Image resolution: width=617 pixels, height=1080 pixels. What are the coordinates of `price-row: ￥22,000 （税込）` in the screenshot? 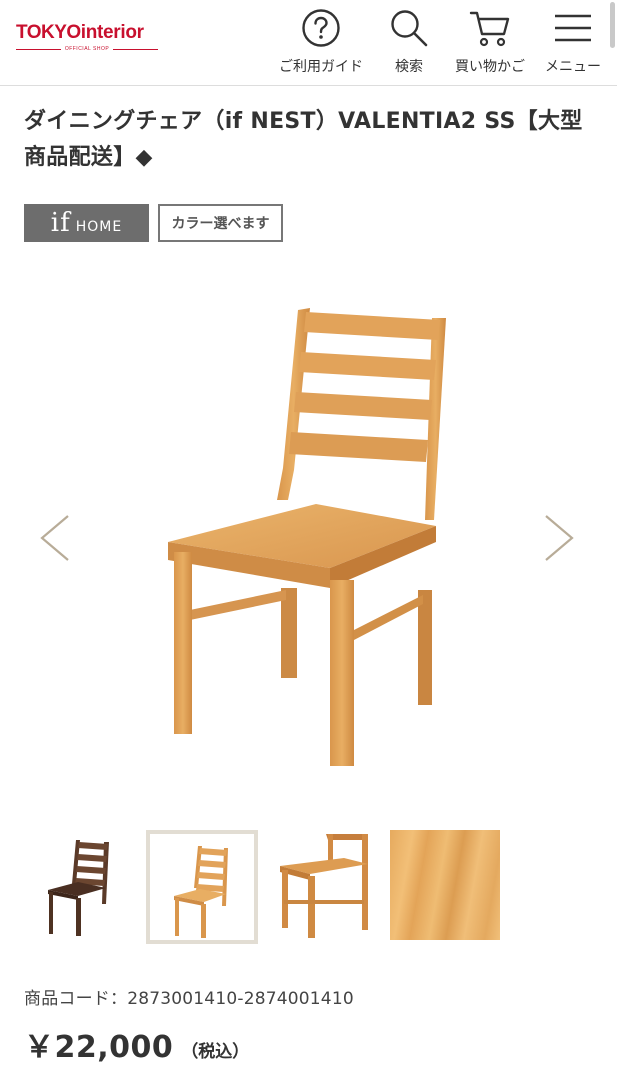 It's located at (136, 1044).